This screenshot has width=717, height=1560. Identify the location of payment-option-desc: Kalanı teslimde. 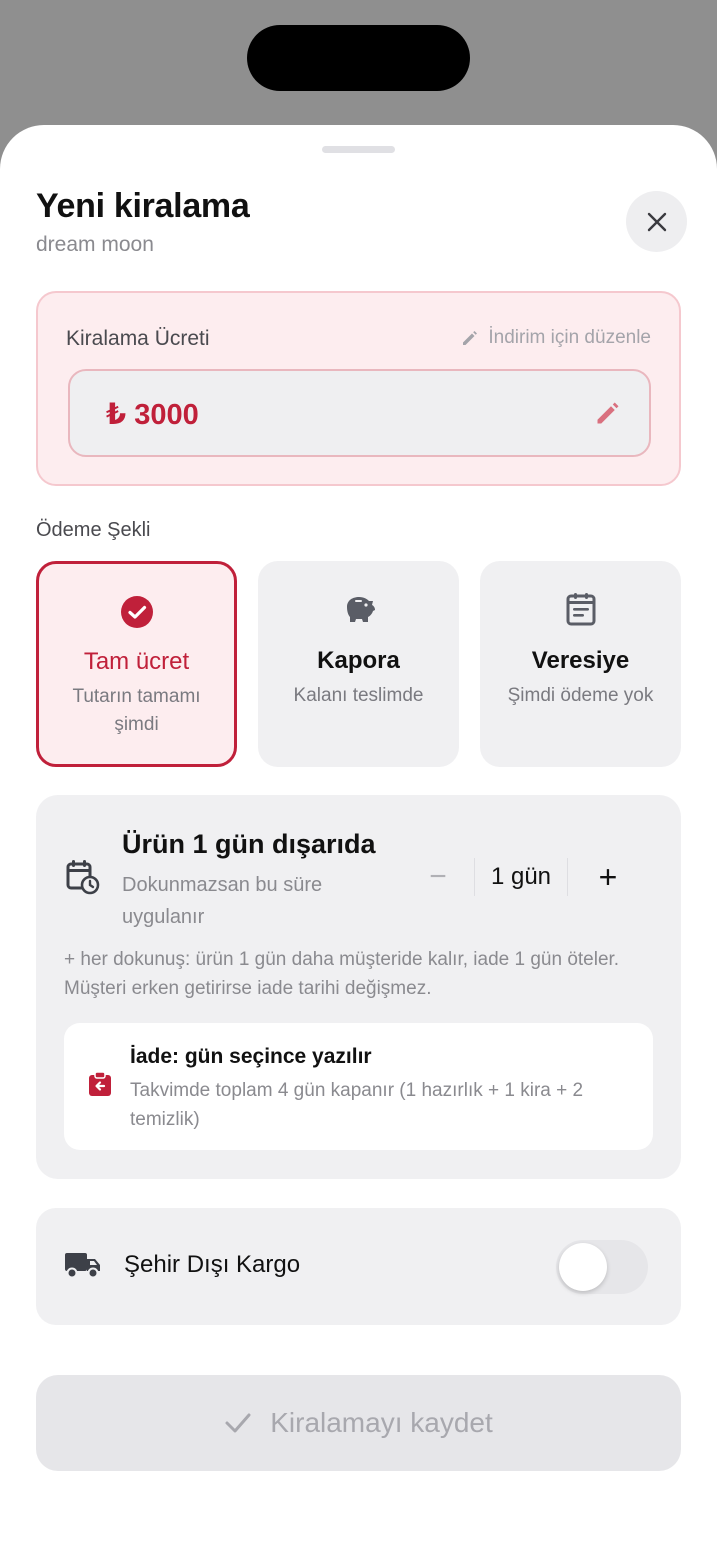
(358, 695).